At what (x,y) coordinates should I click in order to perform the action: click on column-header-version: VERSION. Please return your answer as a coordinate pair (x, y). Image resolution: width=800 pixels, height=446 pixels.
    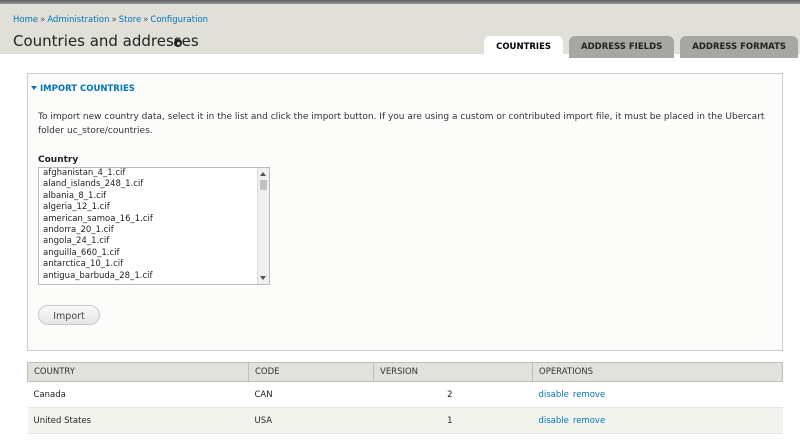
    Looking at the image, I should click on (453, 372).